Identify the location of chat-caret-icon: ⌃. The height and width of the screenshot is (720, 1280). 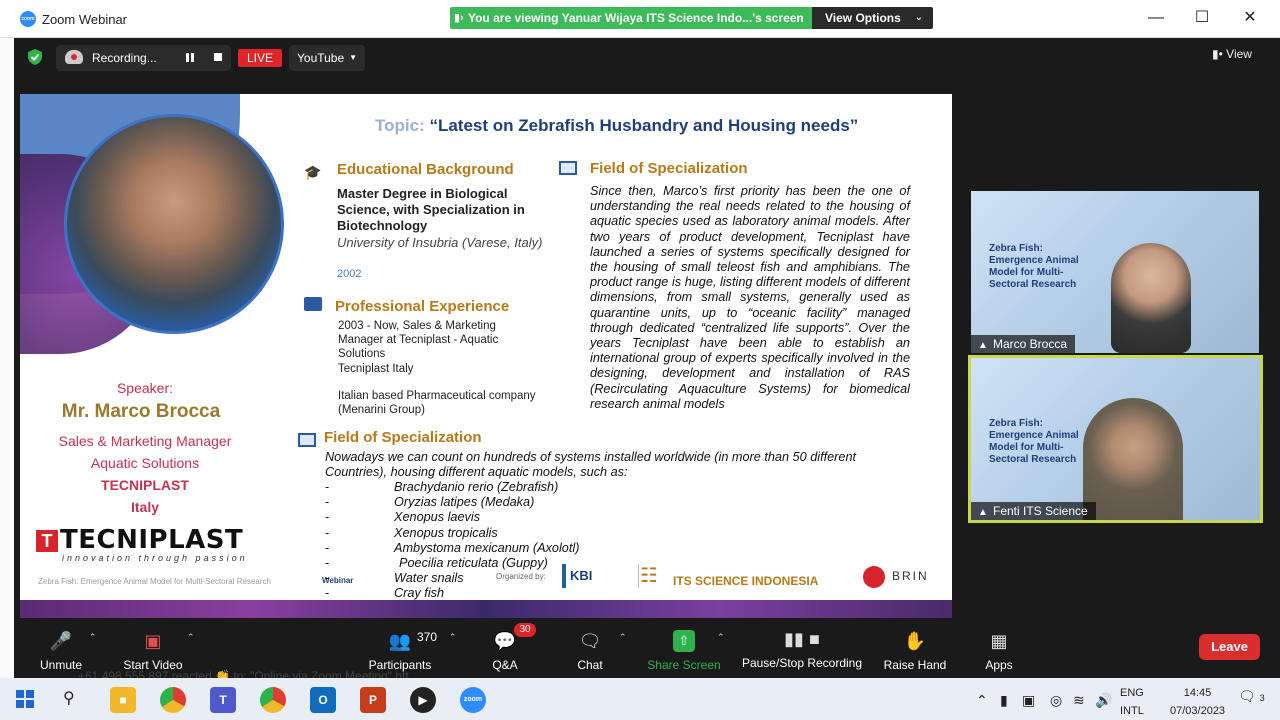
(623, 637).